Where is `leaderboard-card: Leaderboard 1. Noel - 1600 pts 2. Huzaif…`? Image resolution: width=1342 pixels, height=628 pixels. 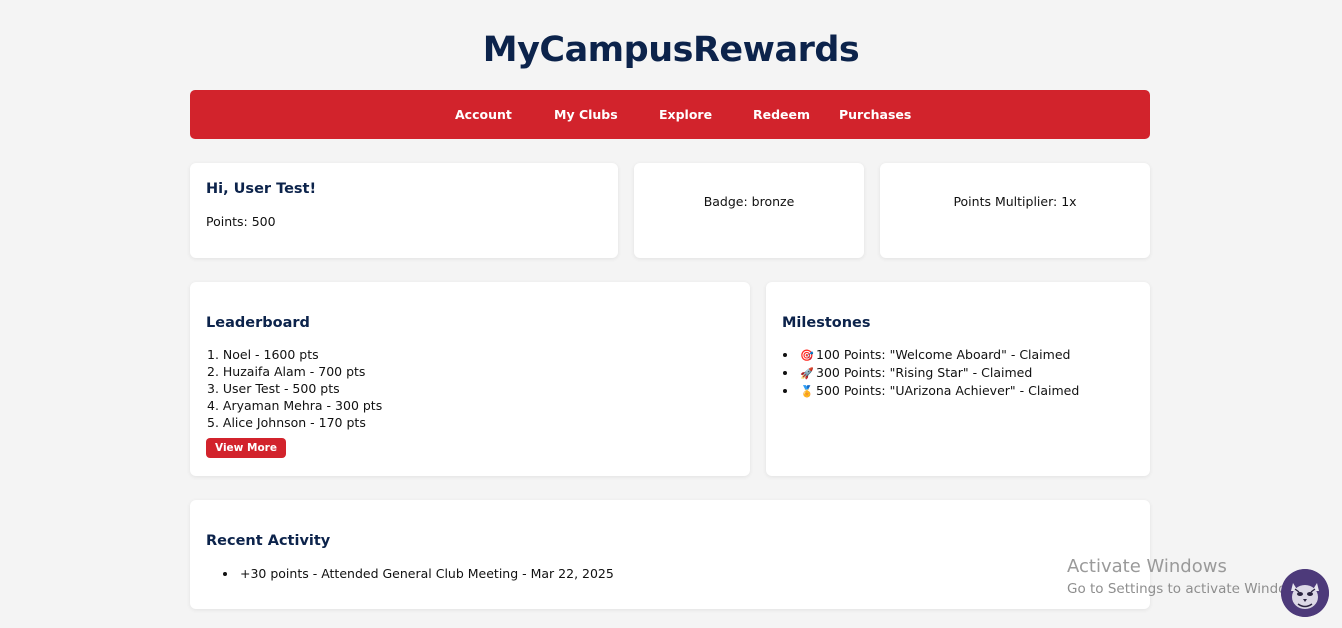 leaderboard-card: Leaderboard 1. Noel - 1600 pts 2. Huzaif… is located at coordinates (470, 379).